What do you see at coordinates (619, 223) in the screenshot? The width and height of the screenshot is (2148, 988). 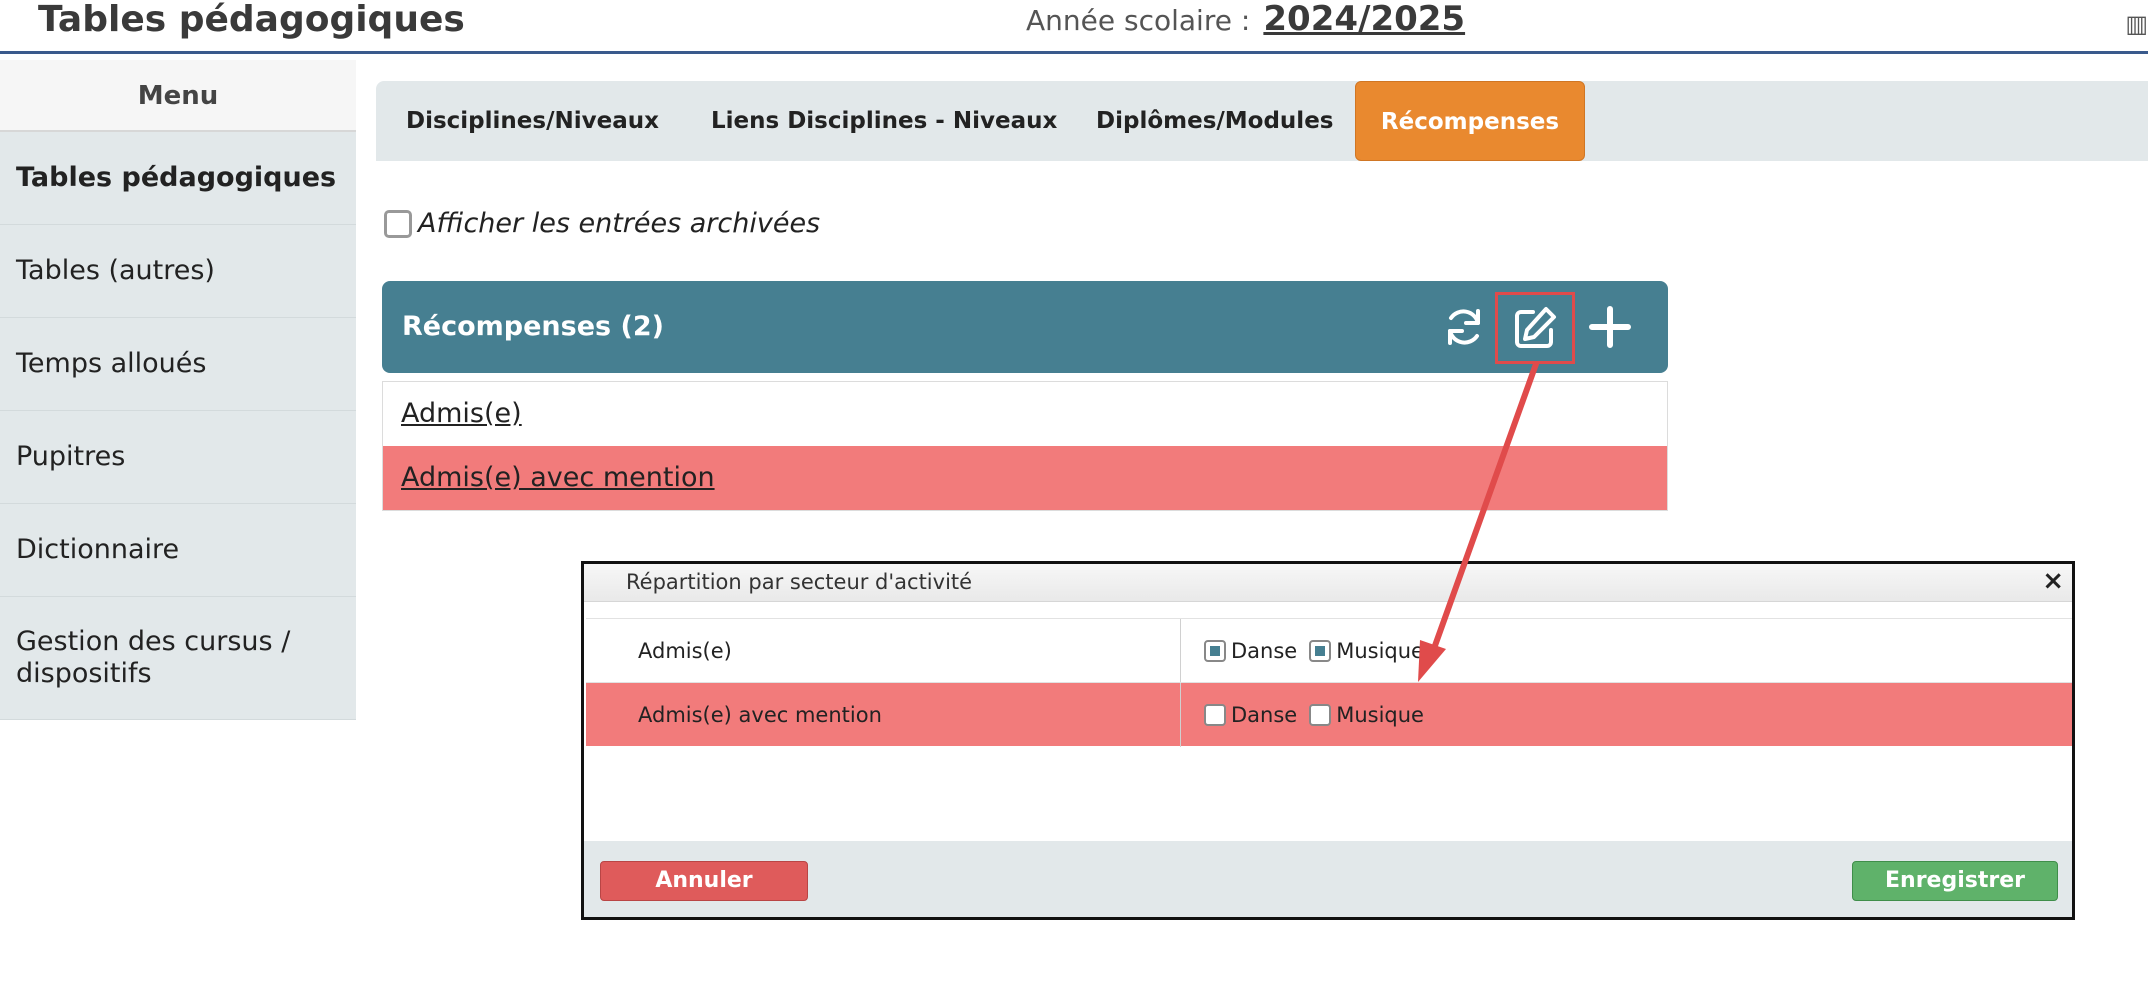 I see `archived-label: Afficher les entrées archivées` at bounding box center [619, 223].